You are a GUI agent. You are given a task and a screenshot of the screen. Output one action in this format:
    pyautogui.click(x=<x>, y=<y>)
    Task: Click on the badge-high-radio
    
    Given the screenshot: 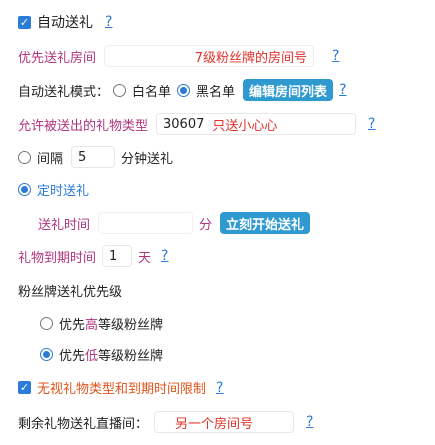 What is the action you would take?
    pyautogui.click(x=46, y=323)
    